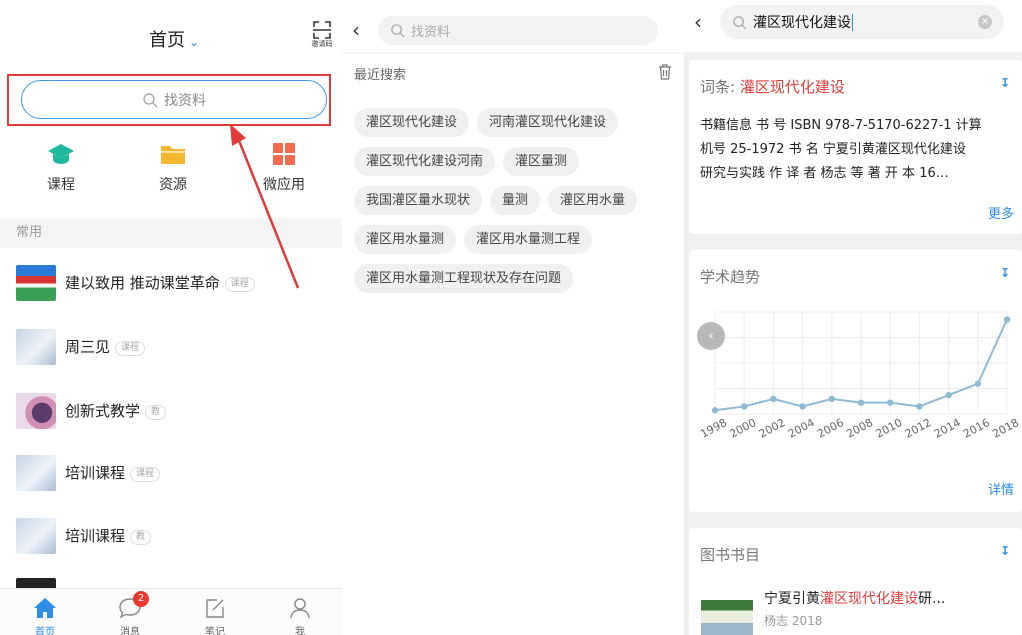 The height and width of the screenshot is (635, 1022). I want to click on tab-label: 首页, so click(45, 631).